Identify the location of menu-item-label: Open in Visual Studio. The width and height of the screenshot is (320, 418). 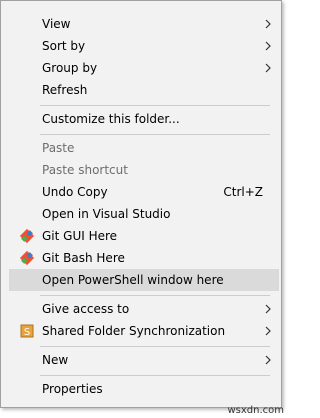
(106, 214).